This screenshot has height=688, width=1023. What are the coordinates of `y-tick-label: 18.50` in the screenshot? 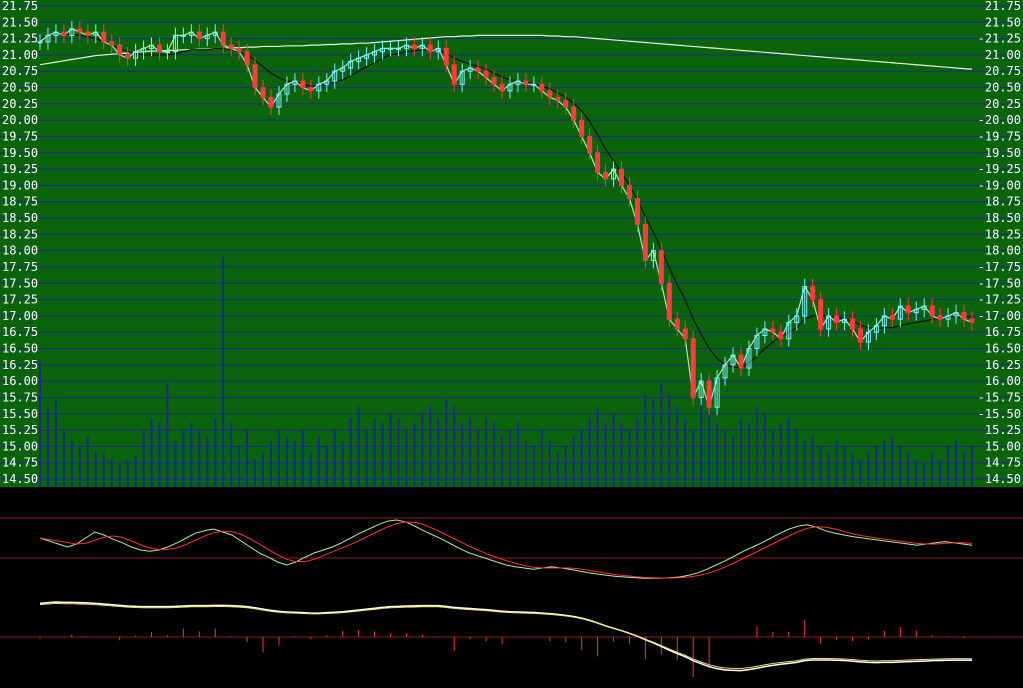 It's located at (20, 218).